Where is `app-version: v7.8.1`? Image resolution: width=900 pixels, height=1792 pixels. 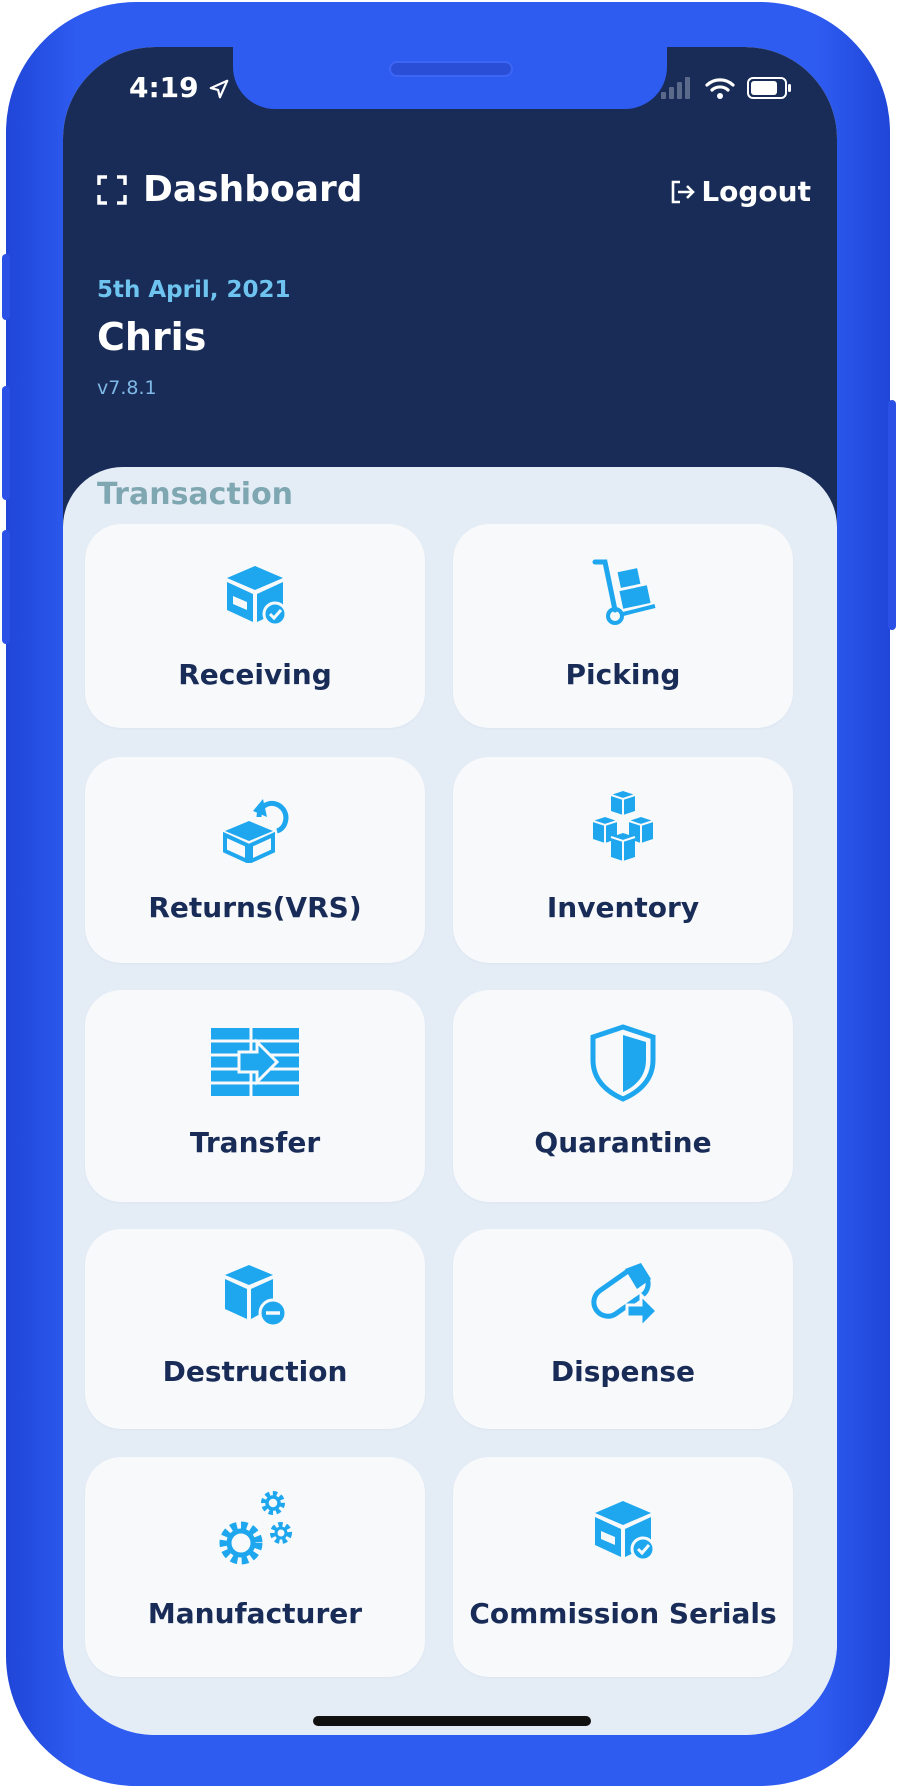 app-version: v7.8.1 is located at coordinates (127, 388).